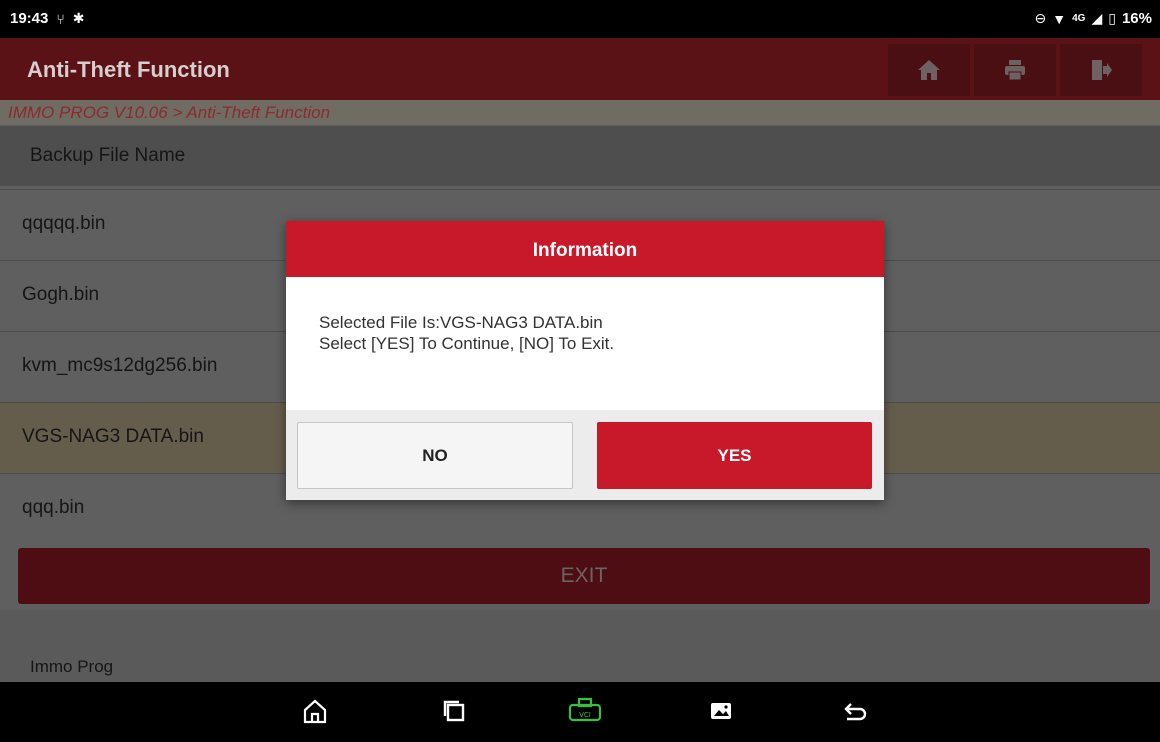  I want to click on navigation-bar: VCI, so click(580, 712).